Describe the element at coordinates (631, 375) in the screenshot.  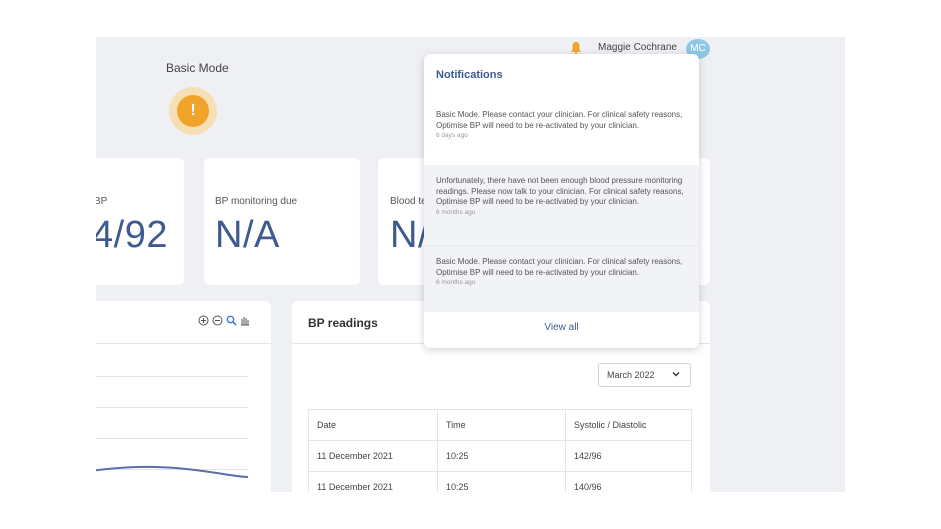
I see `month-select-value: March 2022` at that location.